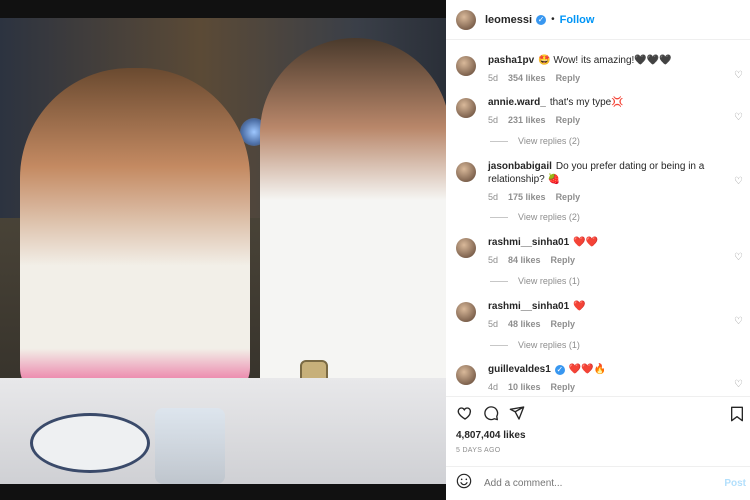 The image size is (750, 500). Describe the element at coordinates (520, 166) in the screenshot. I see `commenter-username: jasonbabigail` at that location.